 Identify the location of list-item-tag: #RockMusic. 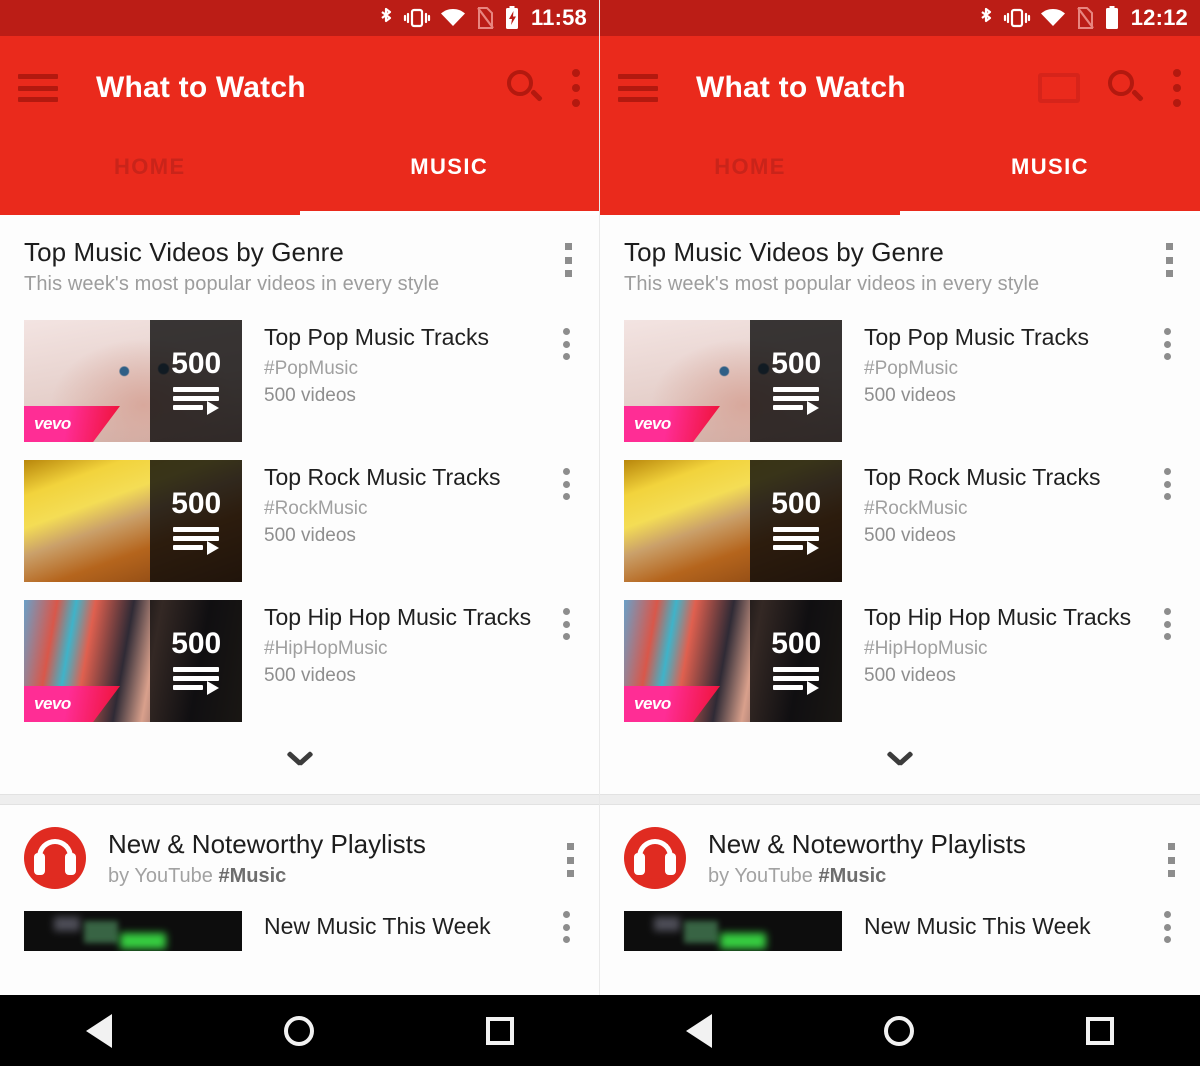
(916, 508).